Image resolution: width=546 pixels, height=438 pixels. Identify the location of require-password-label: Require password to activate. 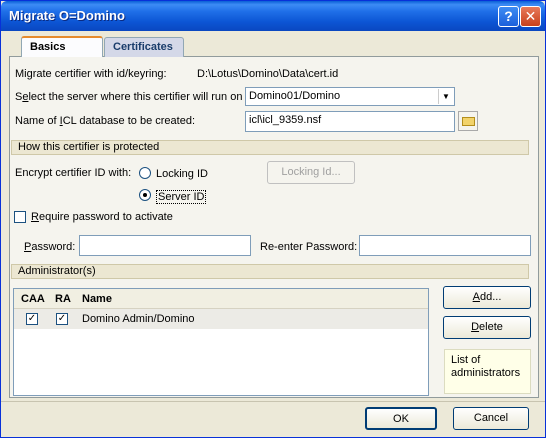
(102, 217).